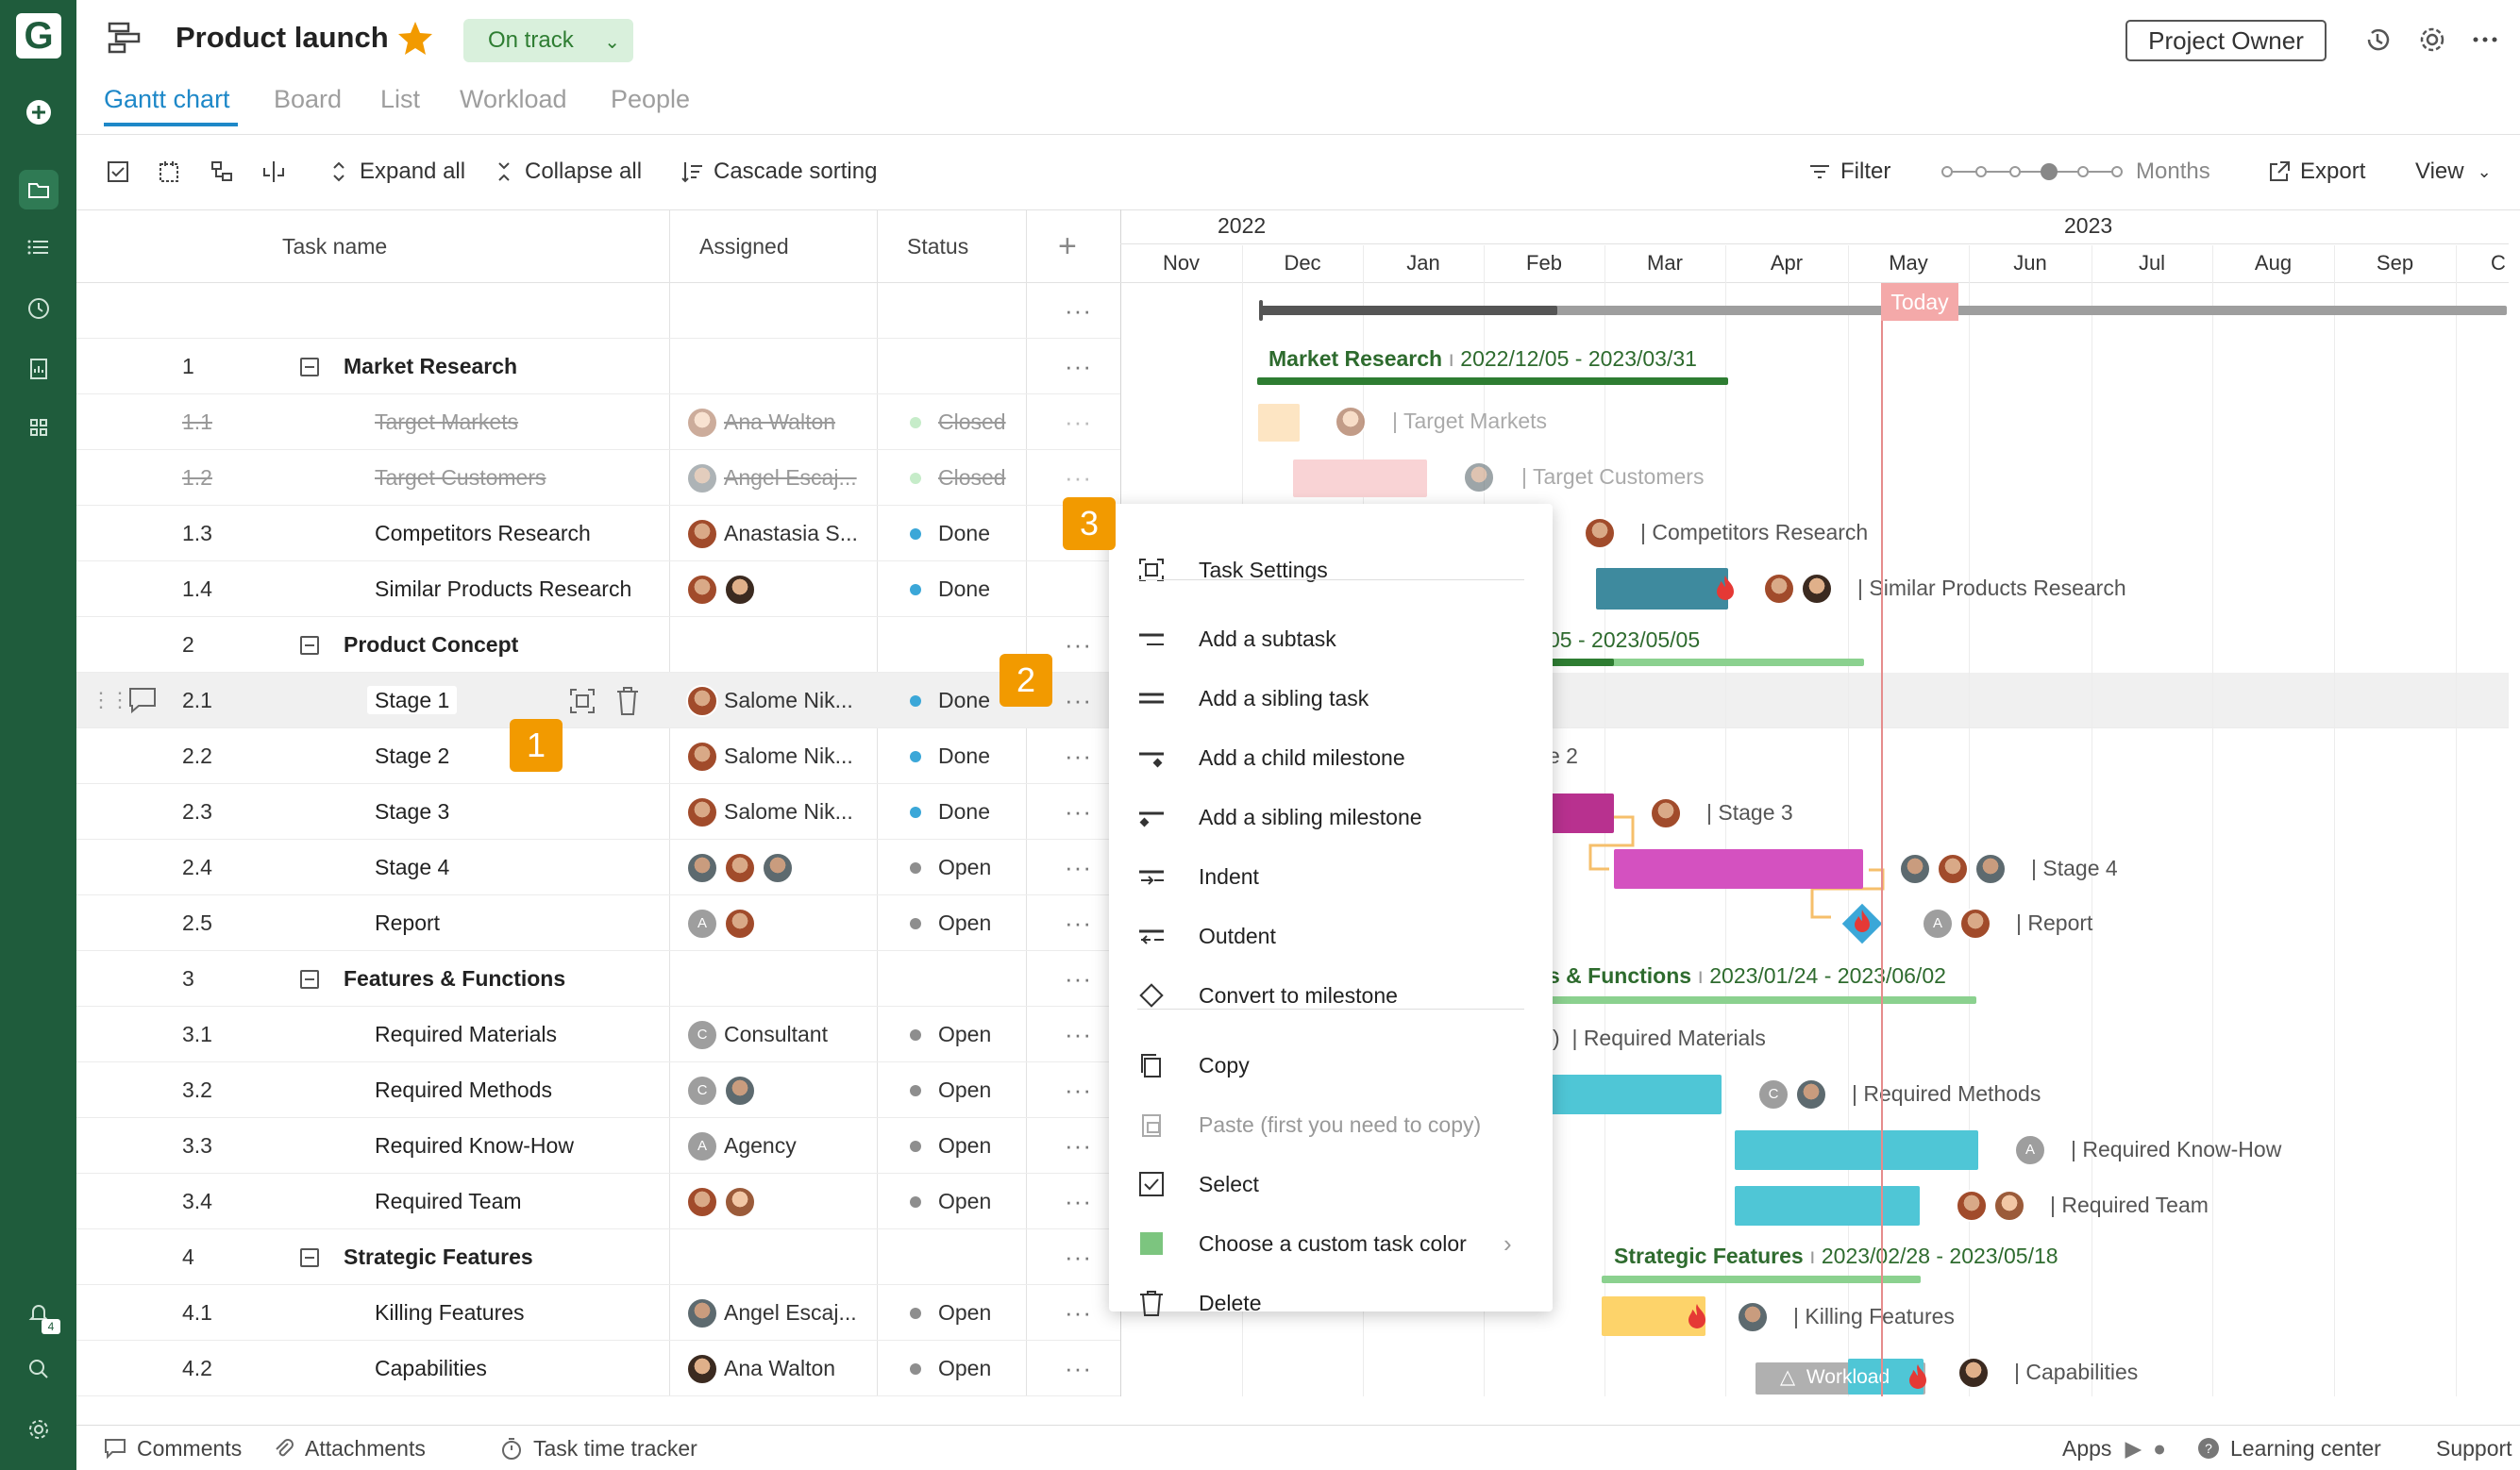 This screenshot has width=2520, height=1470. Describe the element at coordinates (1331, 1244) in the screenshot. I see `menu-item-custom-color: Choose a custom task color ›` at that location.